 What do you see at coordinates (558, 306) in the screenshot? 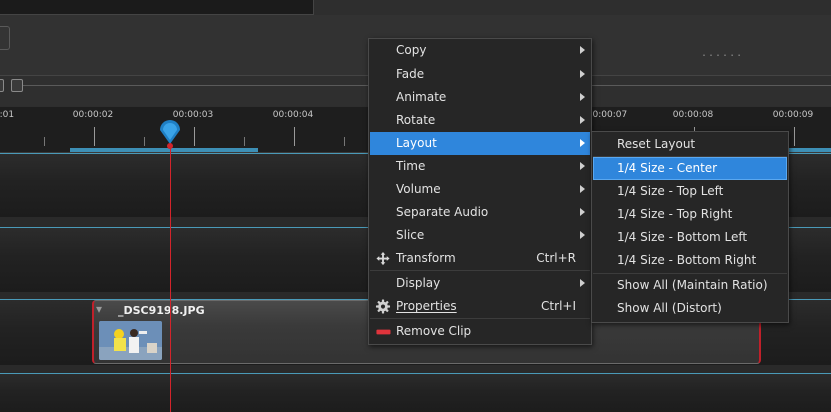
I see `menu-item-shortcut: Ctrl+I` at bounding box center [558, 306].